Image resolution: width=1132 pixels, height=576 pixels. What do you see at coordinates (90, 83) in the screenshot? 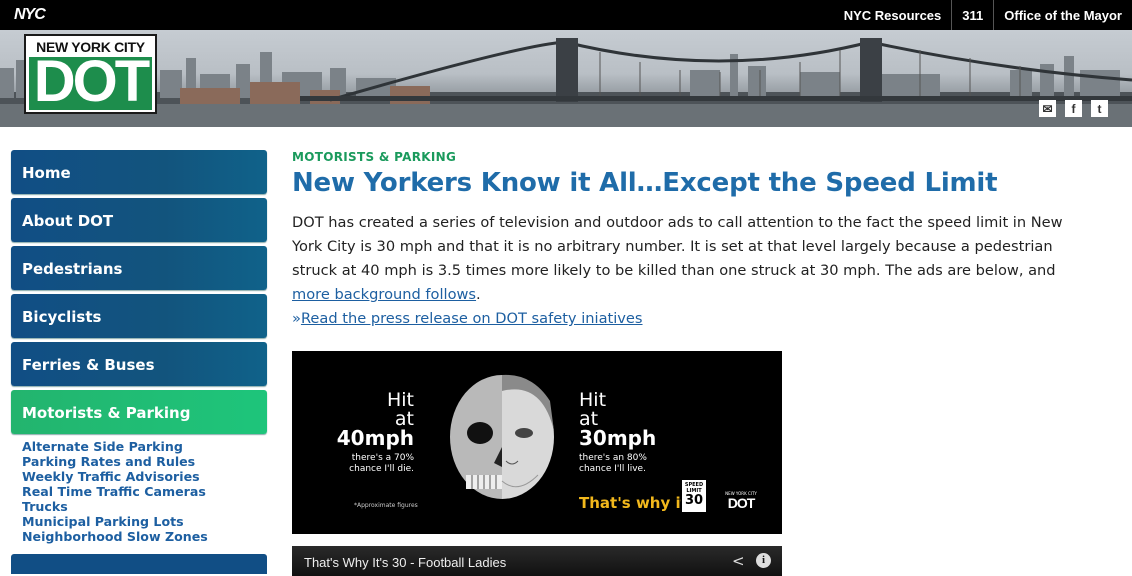
I see `dot-logo-mark: DOT` at bounding box center [90, 83].